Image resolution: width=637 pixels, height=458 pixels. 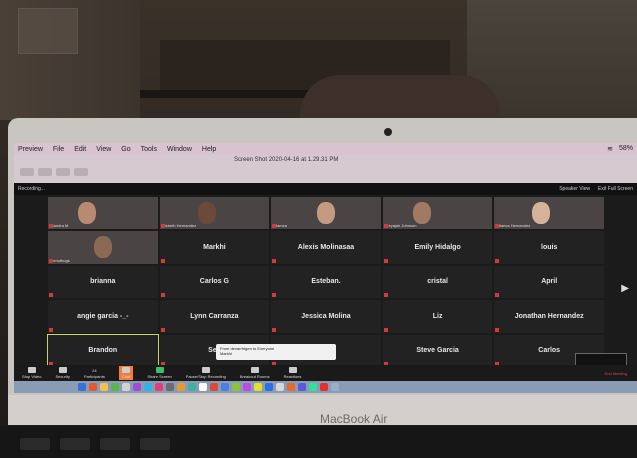 I want to click on zoom-in-button, so click(x=63, y=172).